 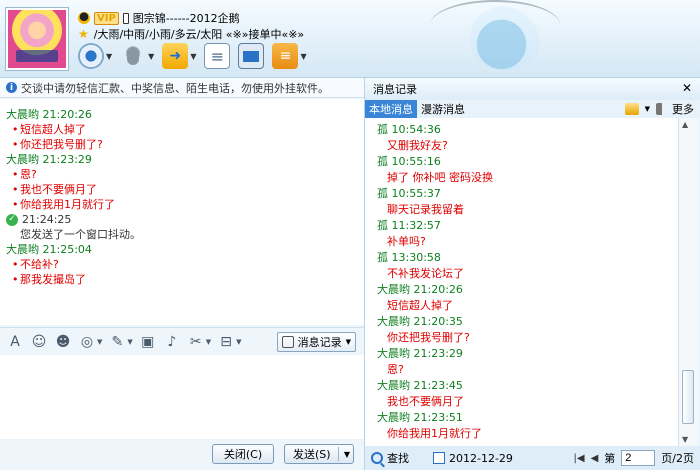 What do you see at coordinates (175, 88) in the screenshot?
I see `security-notice-text: 交谈中请勿轻信汇款、中奖信息、陌生电话，勿使用外挂软件。` at bounding box center [175, 88].